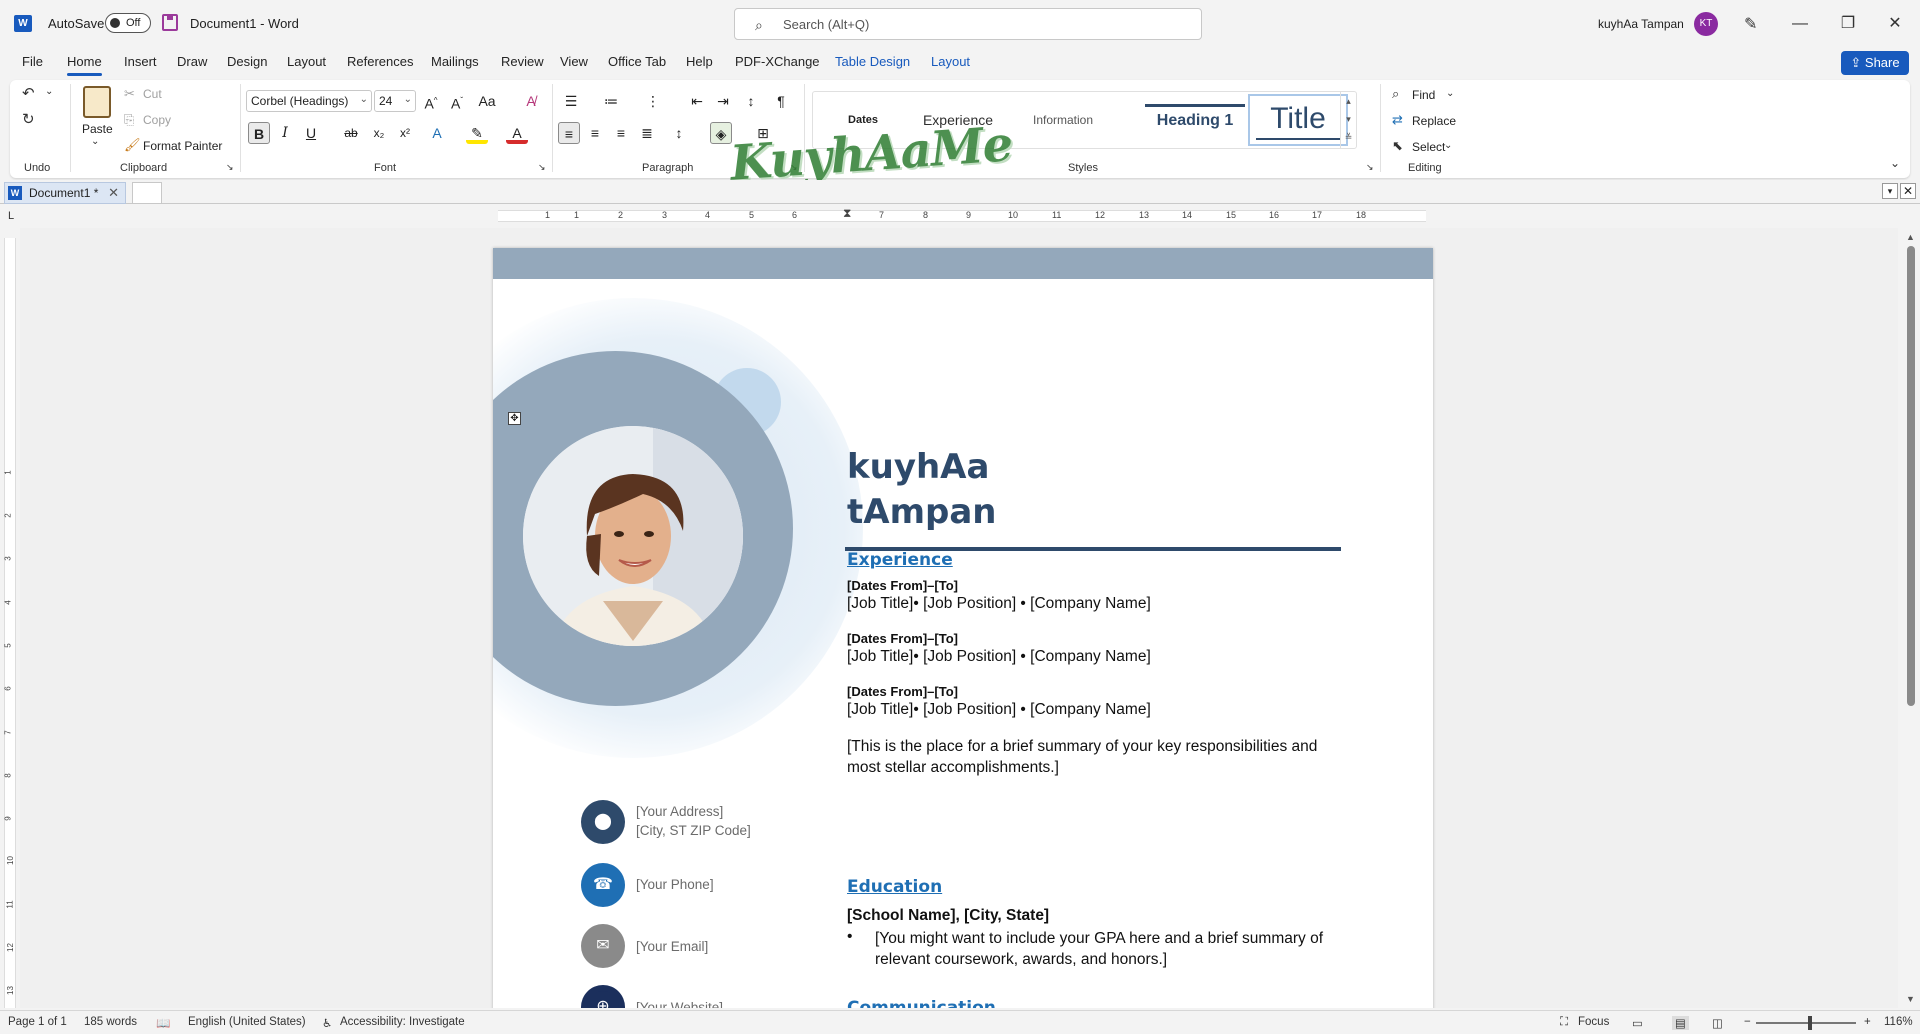  I want to click on copy-button: Copy, so click(157, 120).